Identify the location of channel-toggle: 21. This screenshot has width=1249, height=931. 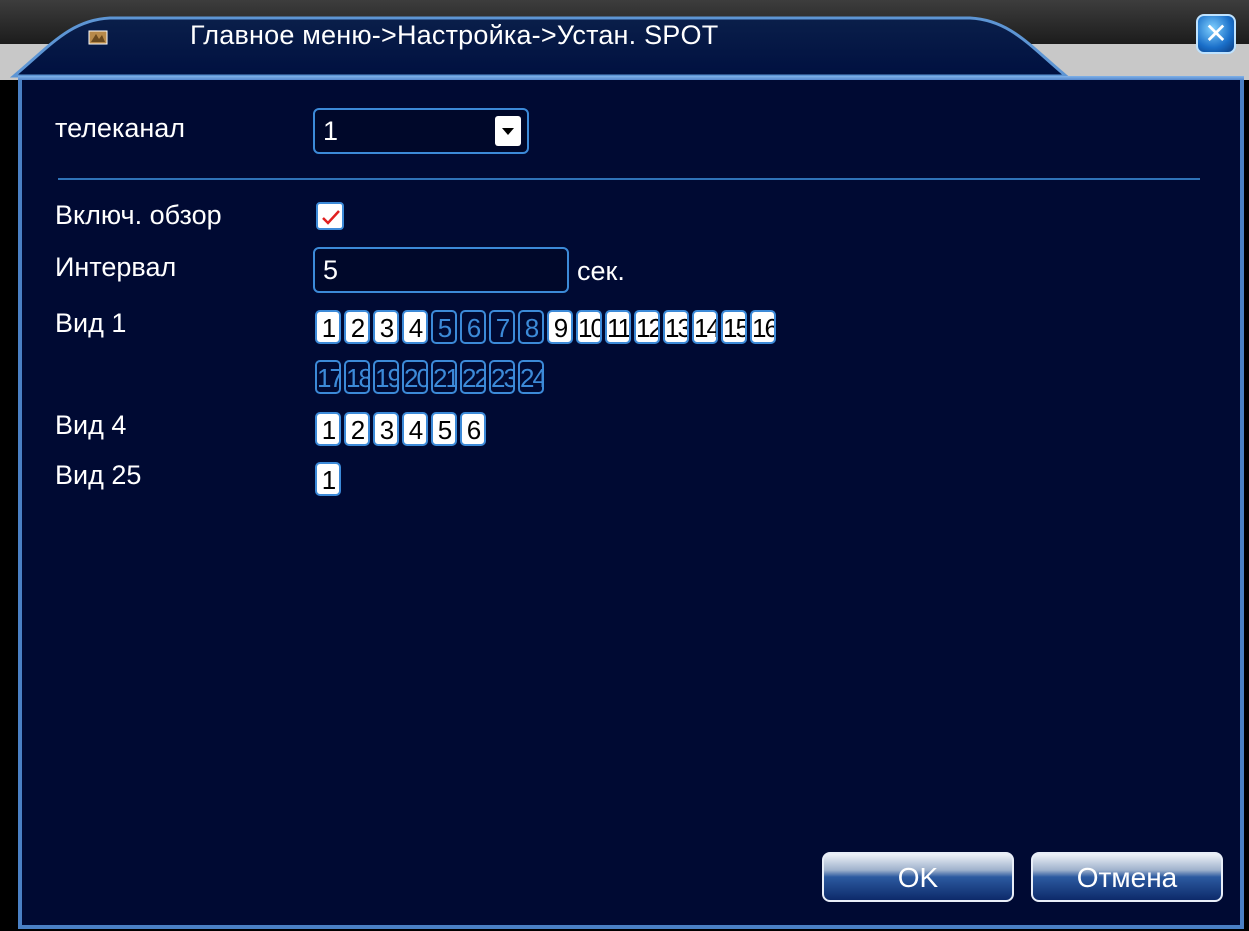
(444, 377).